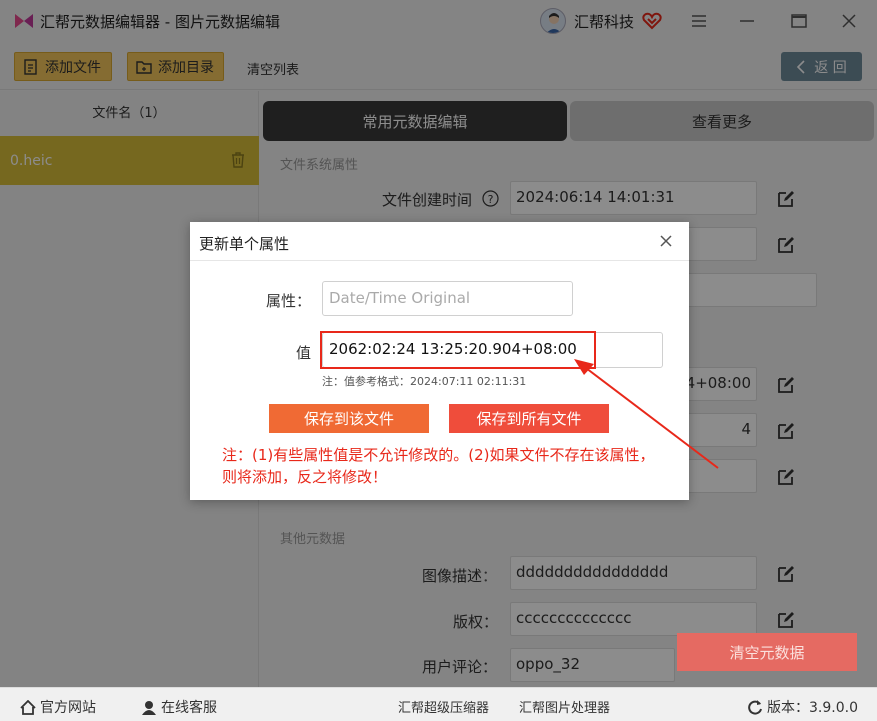  I want to click on online-service-link: 在线客服, so click(179, 707).